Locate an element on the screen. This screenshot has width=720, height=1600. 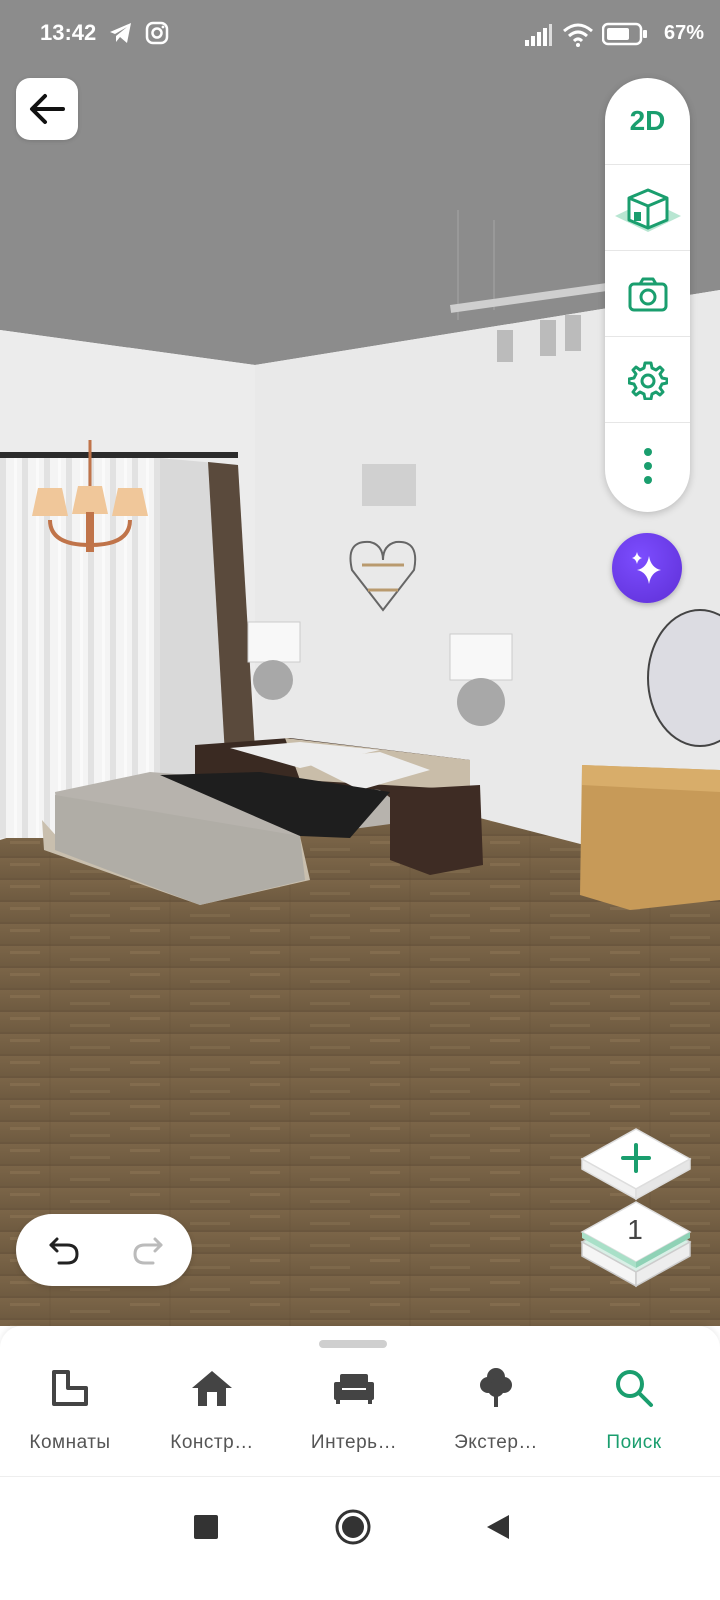
battery-percent: 67% is located at coordinates (684, 33).